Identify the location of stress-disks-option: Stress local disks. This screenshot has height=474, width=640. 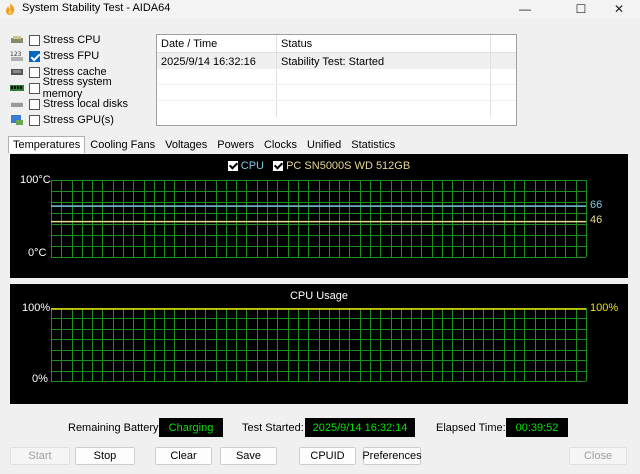
(80, 104).